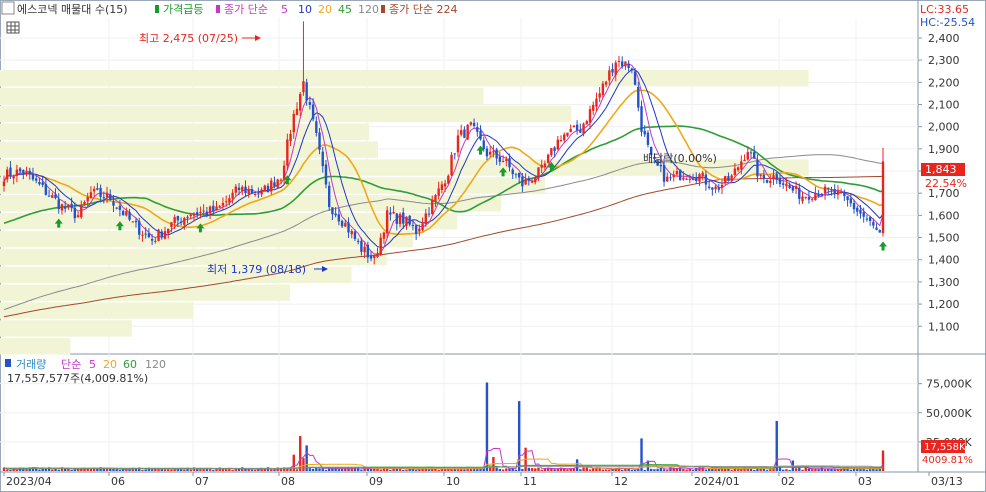 Image resolution: width=986 pixels, height=492 pixels. What do you see at coordinates (947, 22) in the screenshot?
I see `hc-readout: HC:-25.54` at bounding box center [947, 22].